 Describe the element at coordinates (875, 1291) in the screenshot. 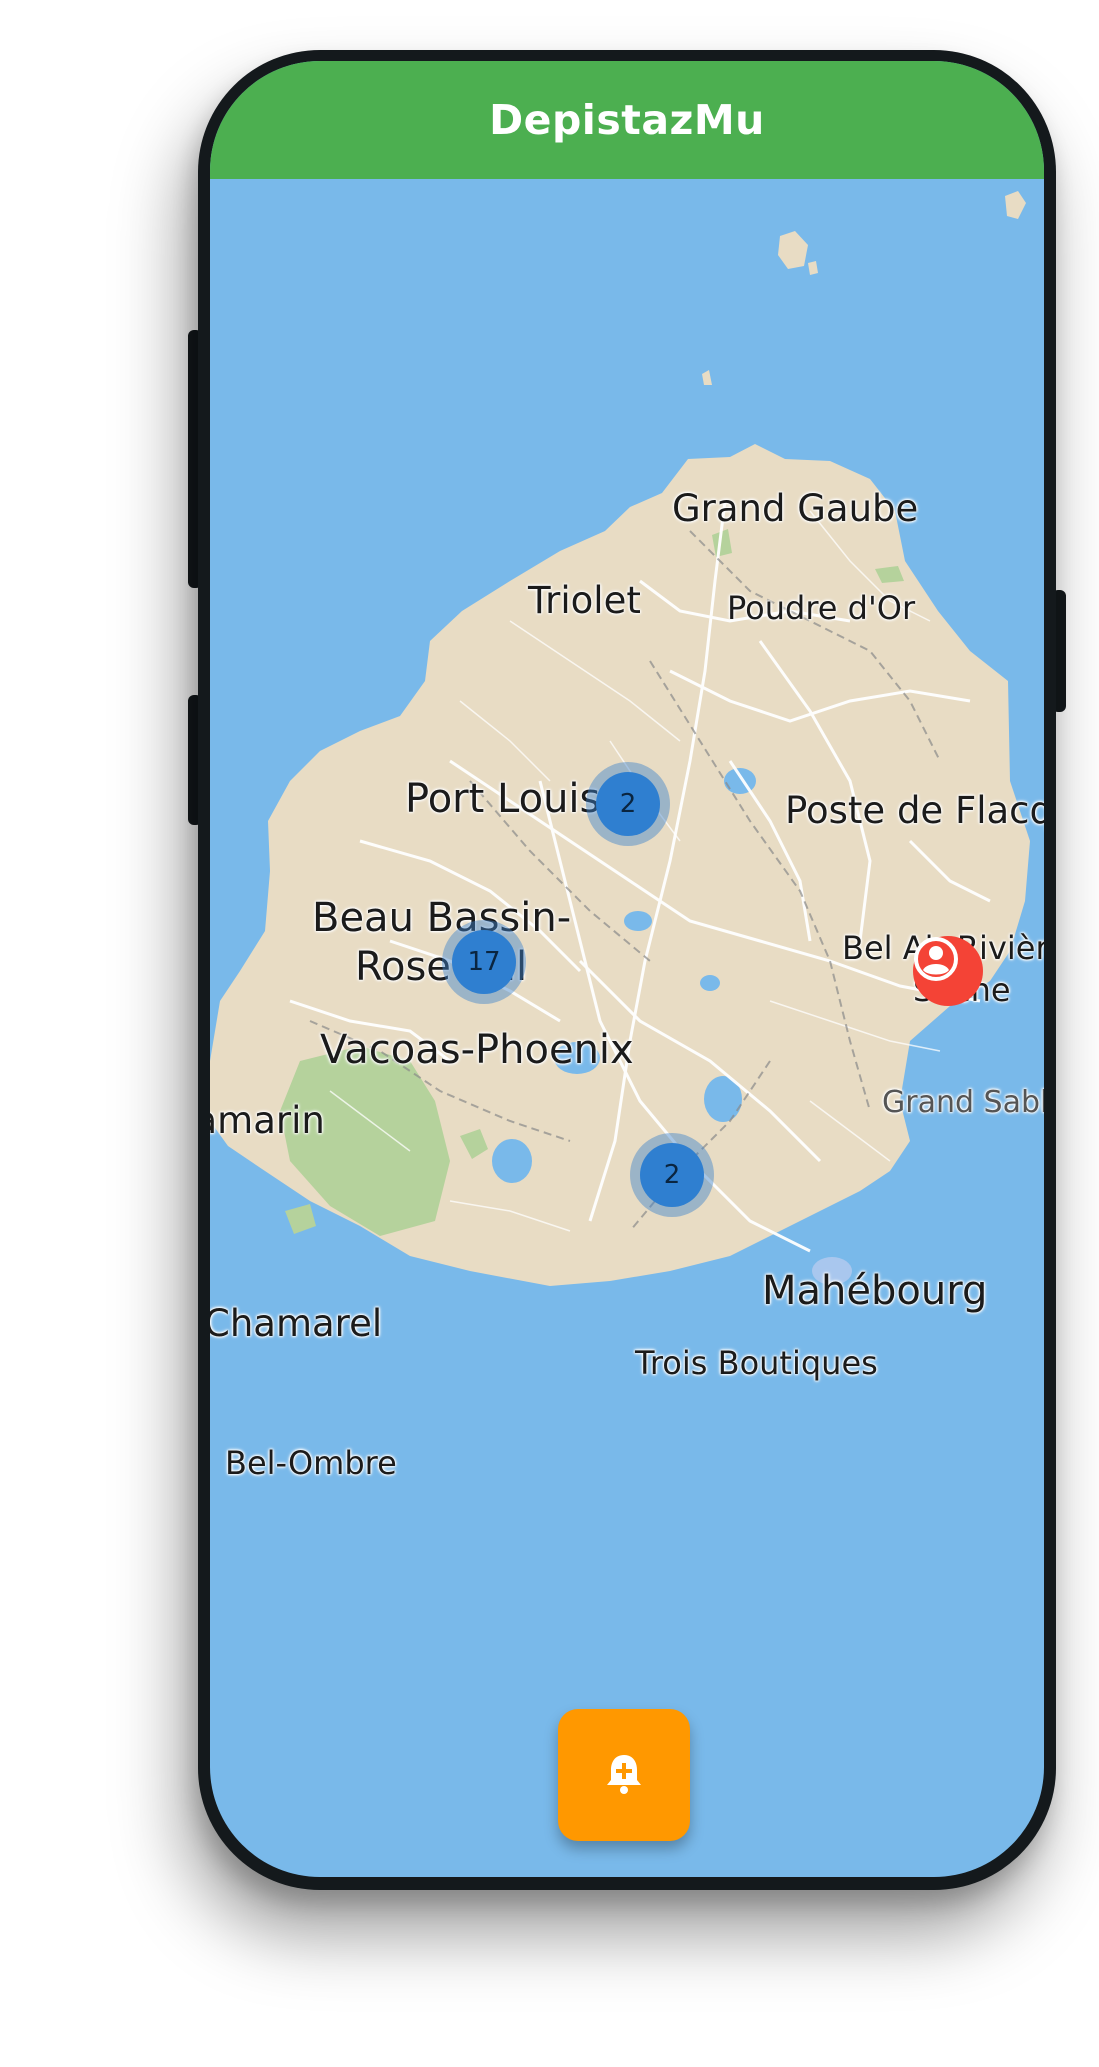

I see `map-label-mahebourg: Mahébourg` at that location.